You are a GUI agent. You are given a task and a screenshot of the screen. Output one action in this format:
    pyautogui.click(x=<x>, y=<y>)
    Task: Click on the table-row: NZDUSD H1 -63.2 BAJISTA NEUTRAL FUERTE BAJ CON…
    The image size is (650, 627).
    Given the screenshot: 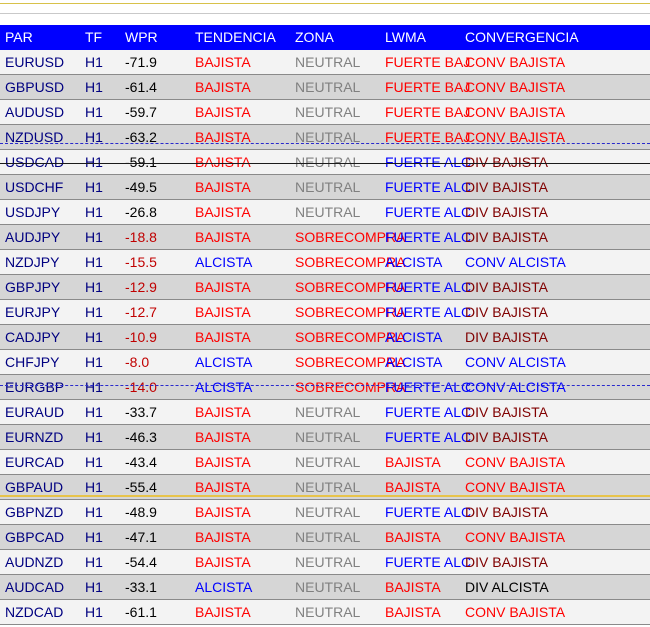 What is the action you would take?
    pyautogui.click(x=325, y=137)
    